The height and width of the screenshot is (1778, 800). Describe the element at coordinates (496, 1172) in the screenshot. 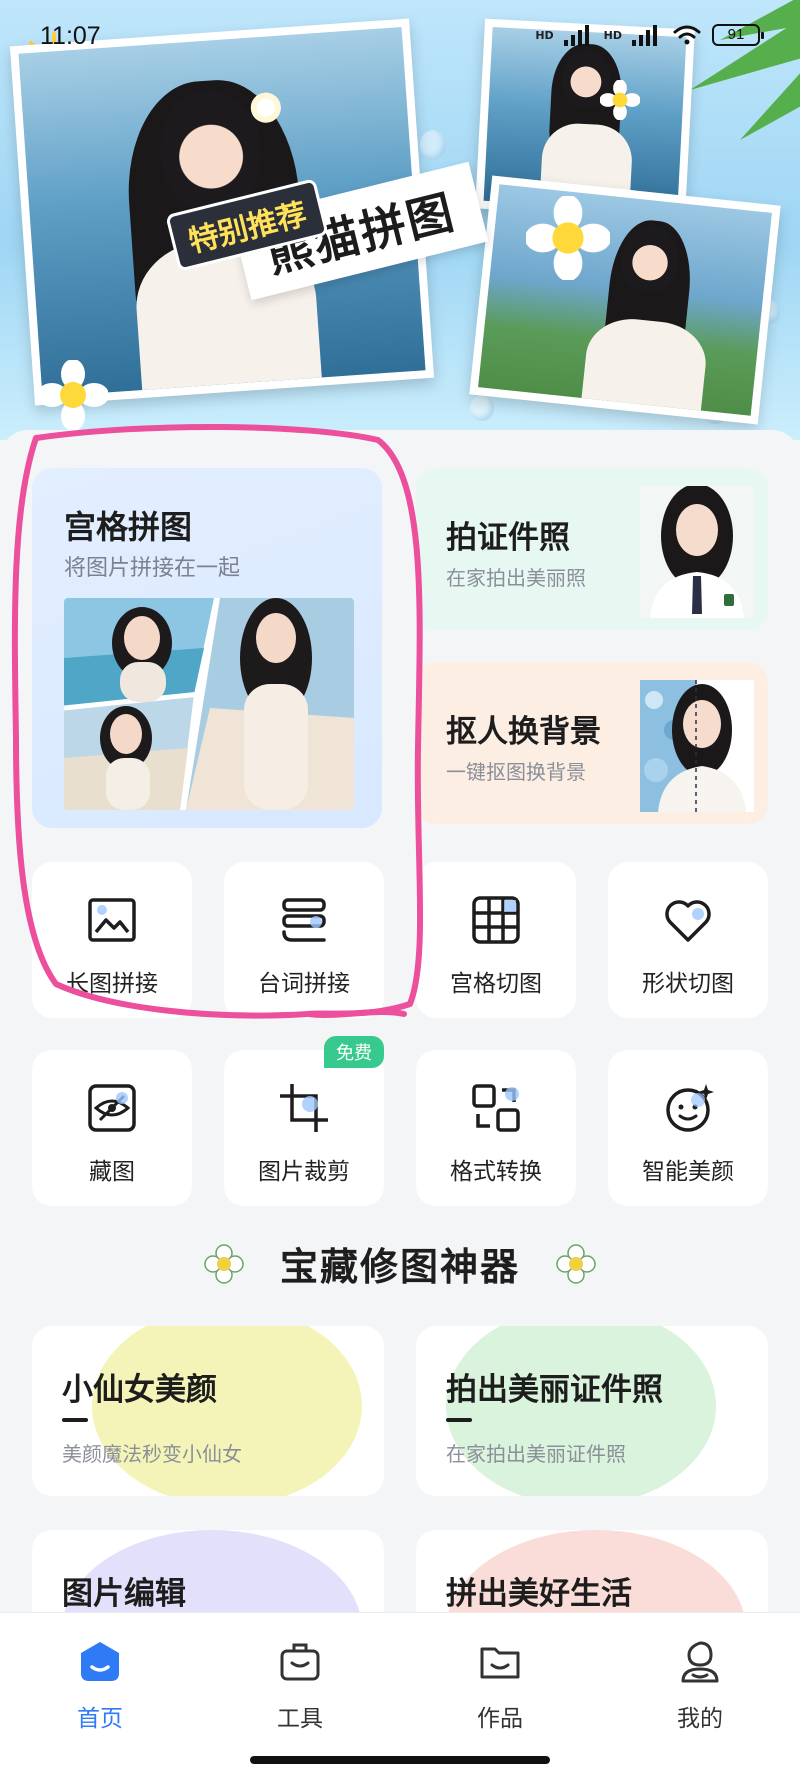

I see `tool-label: 格式转换` at that location.